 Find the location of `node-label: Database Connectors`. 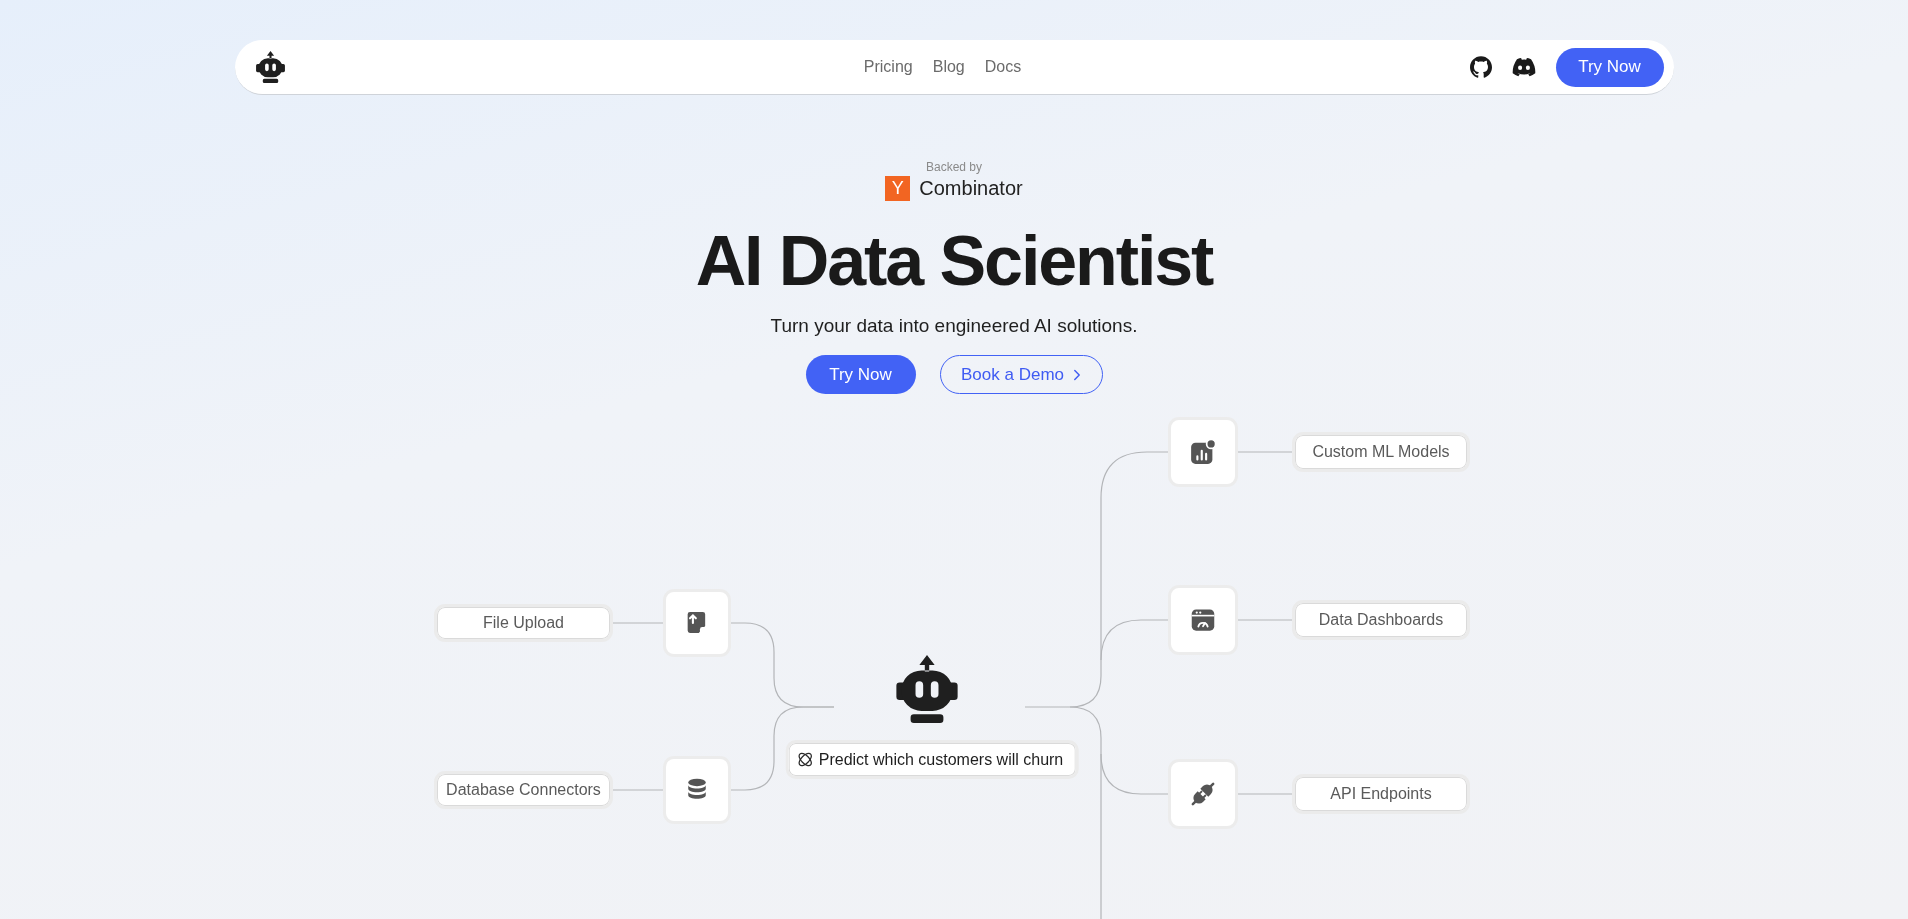

node-label: Database Connectors is located at coordinates (523, 790).